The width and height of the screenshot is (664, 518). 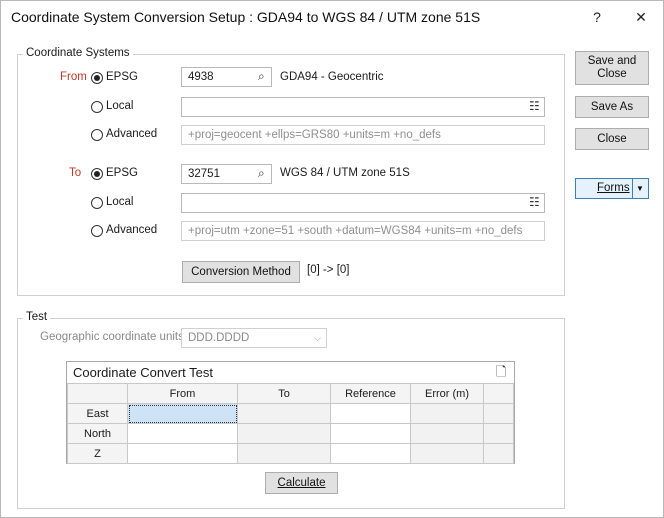 I want to click on from-epsg-name: GDA94 - Geocentric, so click(x=332, y=77).